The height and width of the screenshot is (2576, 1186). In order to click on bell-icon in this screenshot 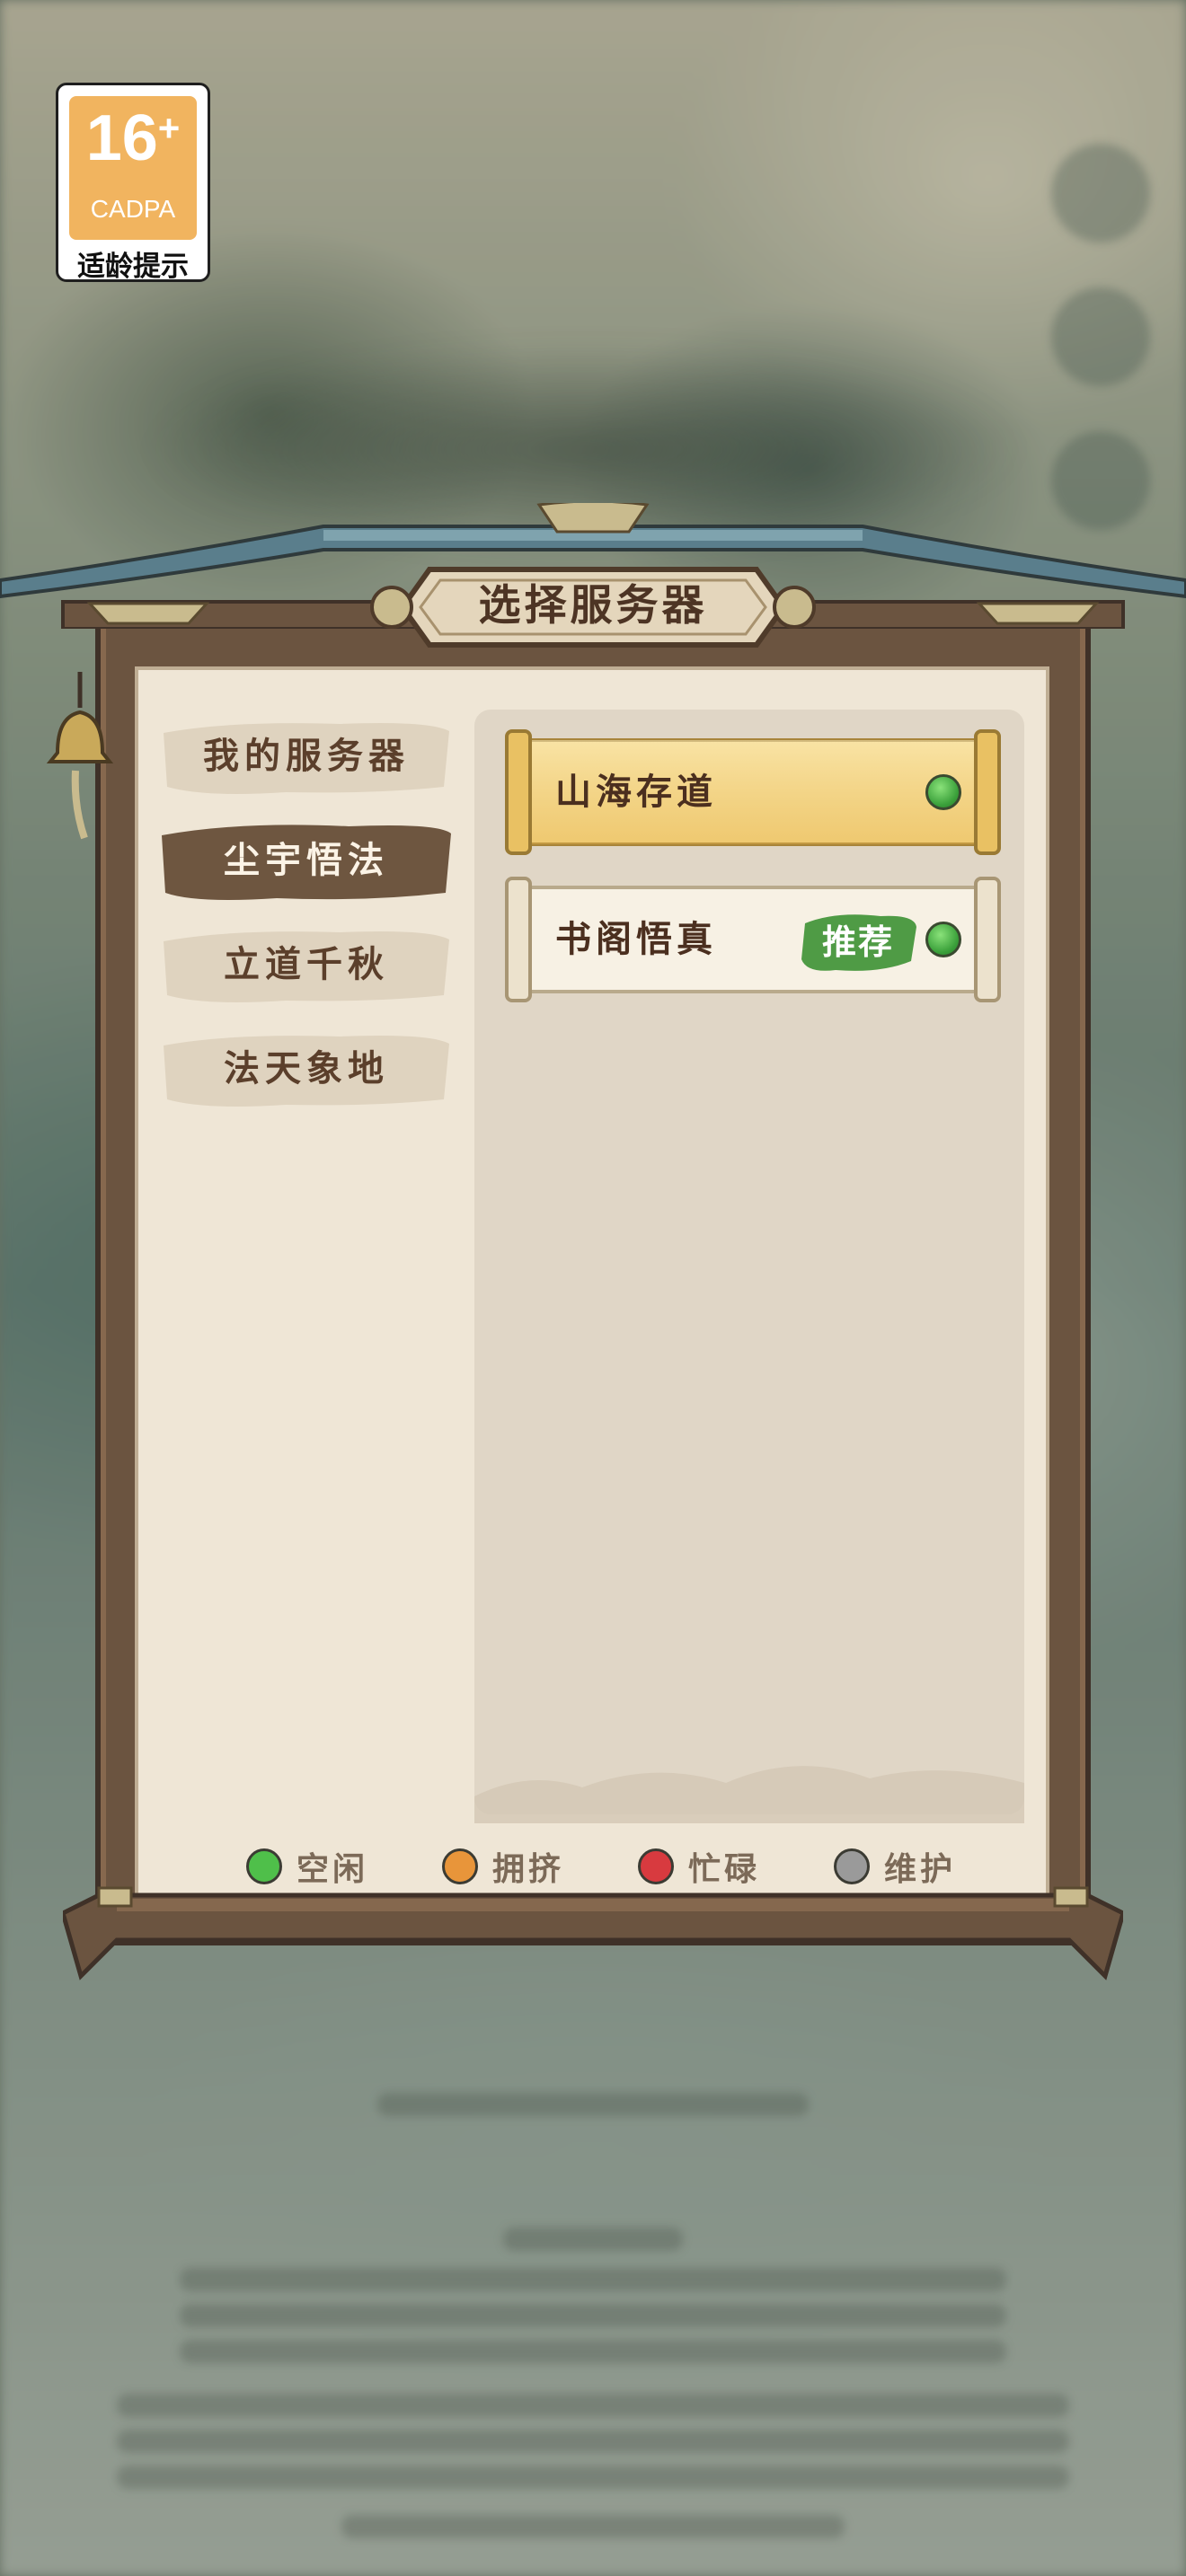, I will do `click(80, 756)`.